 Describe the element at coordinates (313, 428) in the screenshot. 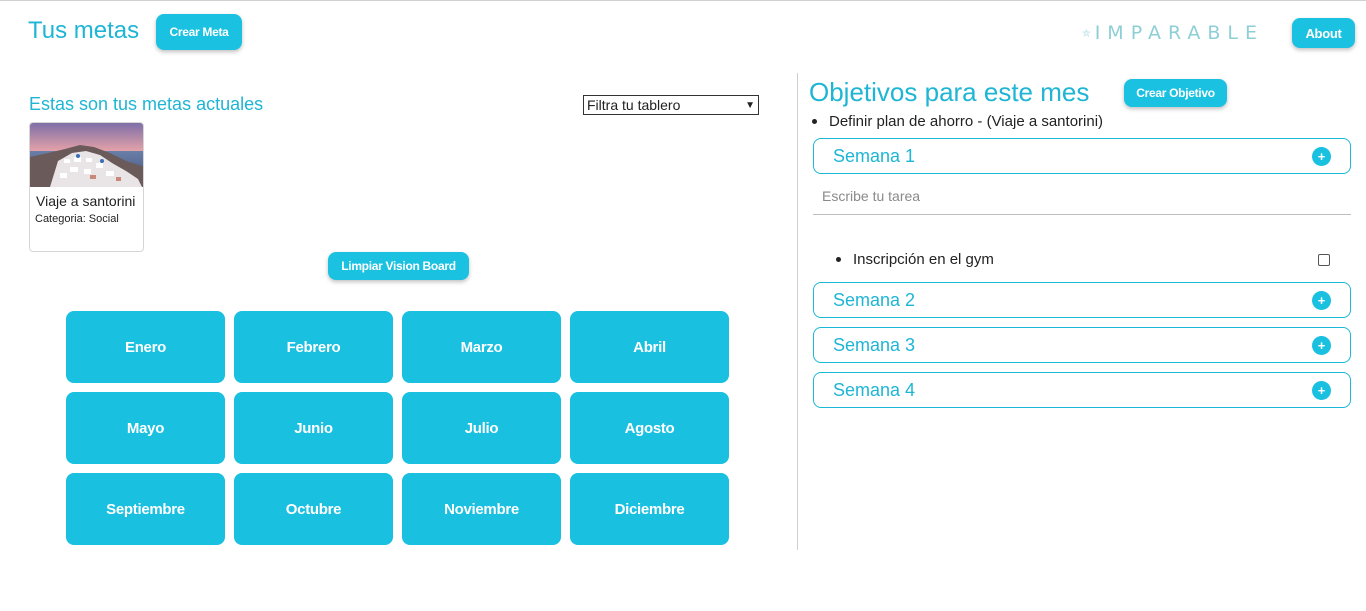

I see `month-button-junio: Junio` at that location.